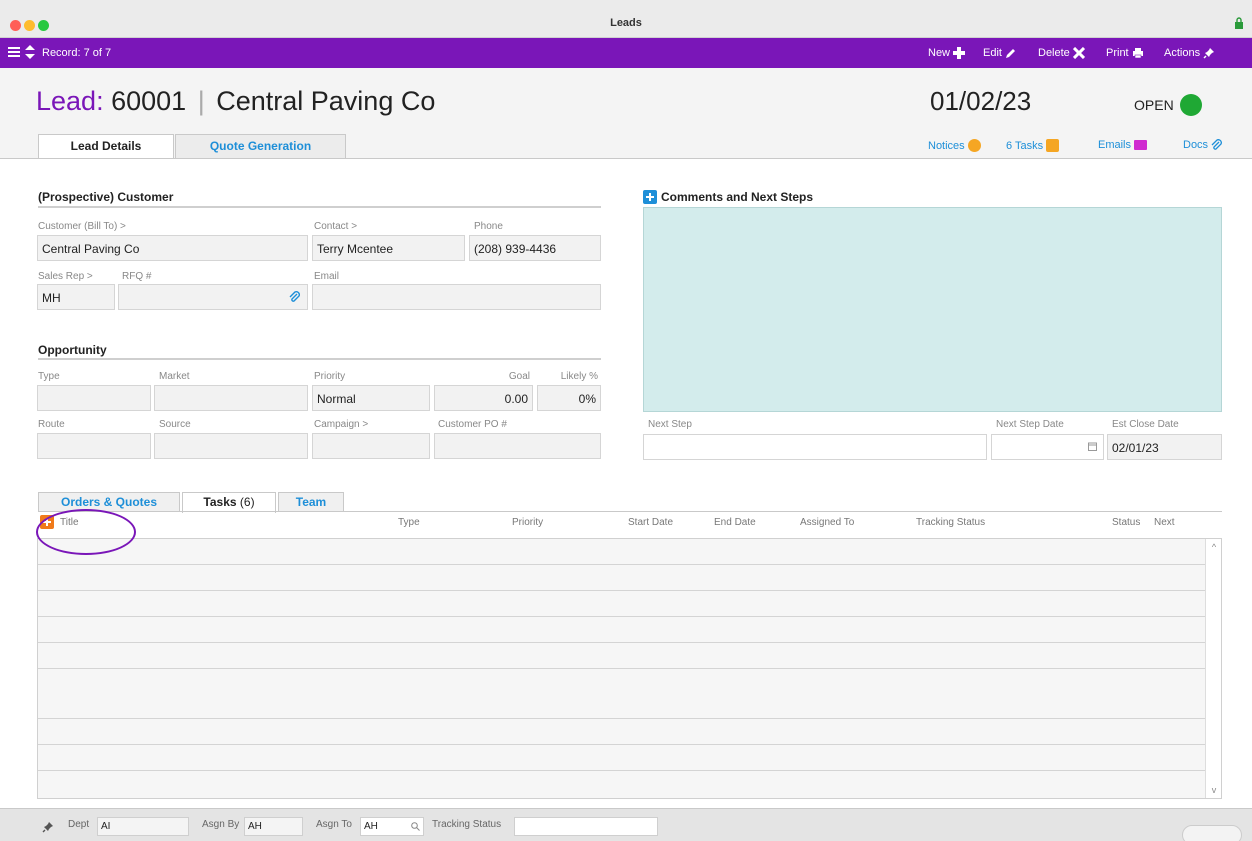  Describe the element at coordinates (149, 101) in the screenshot. I see `lead-number: 60001` at that location.